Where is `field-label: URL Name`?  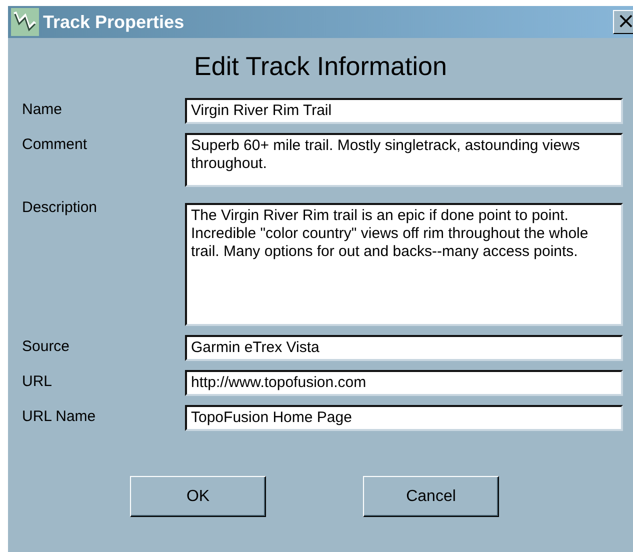 field-label: URL Name is located at coordinates (59, 416).